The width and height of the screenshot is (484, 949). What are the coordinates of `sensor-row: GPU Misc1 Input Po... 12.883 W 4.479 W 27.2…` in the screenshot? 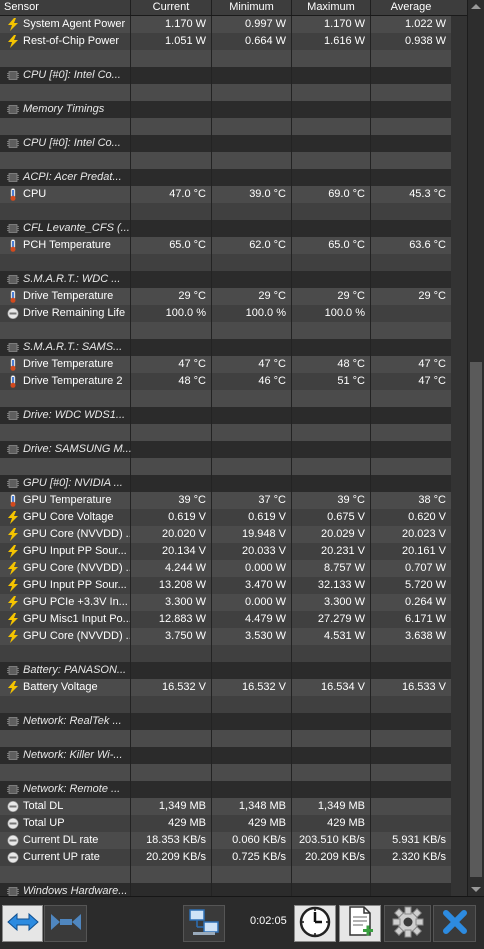 It's located at (225, 619).